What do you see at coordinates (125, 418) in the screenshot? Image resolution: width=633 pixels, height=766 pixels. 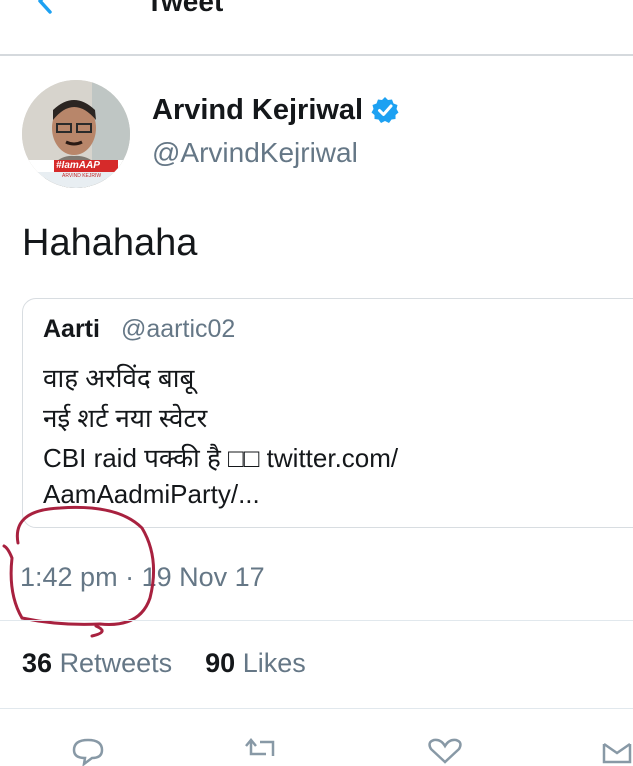 I see `quoted-text-line: नई शर्ट नया स्वेटर` at bounding box center [125, 418].